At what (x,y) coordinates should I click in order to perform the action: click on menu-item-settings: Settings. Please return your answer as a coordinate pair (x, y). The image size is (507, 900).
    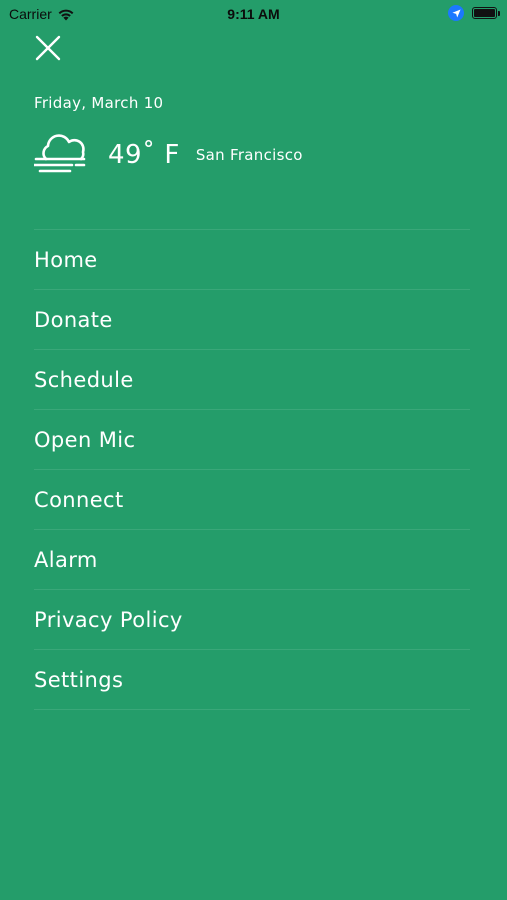
    Looking at the image, I should click on (252, 680).